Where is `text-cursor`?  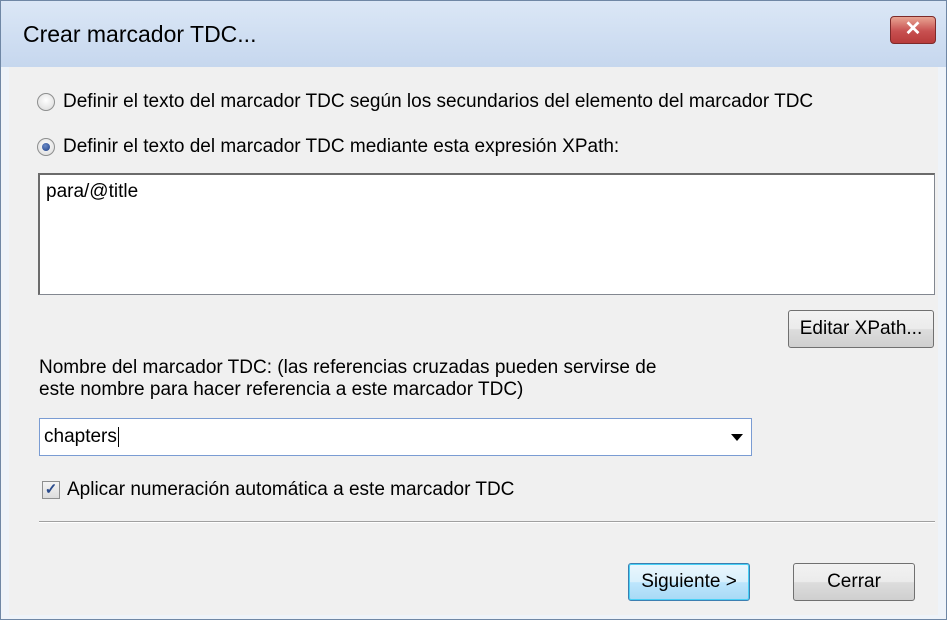 text-cursor is located at coordinates (118, 436).